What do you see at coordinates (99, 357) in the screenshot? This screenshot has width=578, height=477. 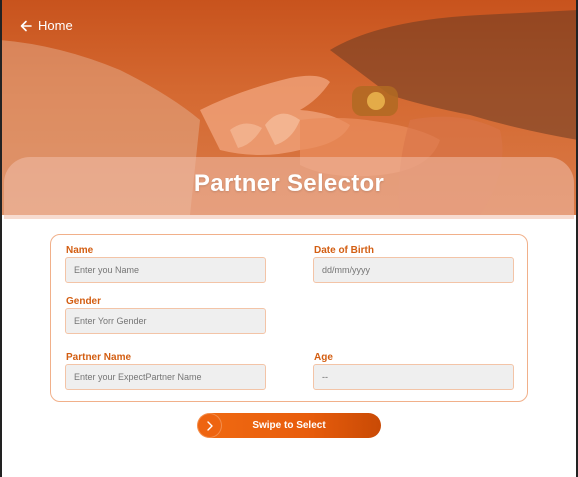 I see `partner-name-label: Partner Name` at bounding box center [99, 357].